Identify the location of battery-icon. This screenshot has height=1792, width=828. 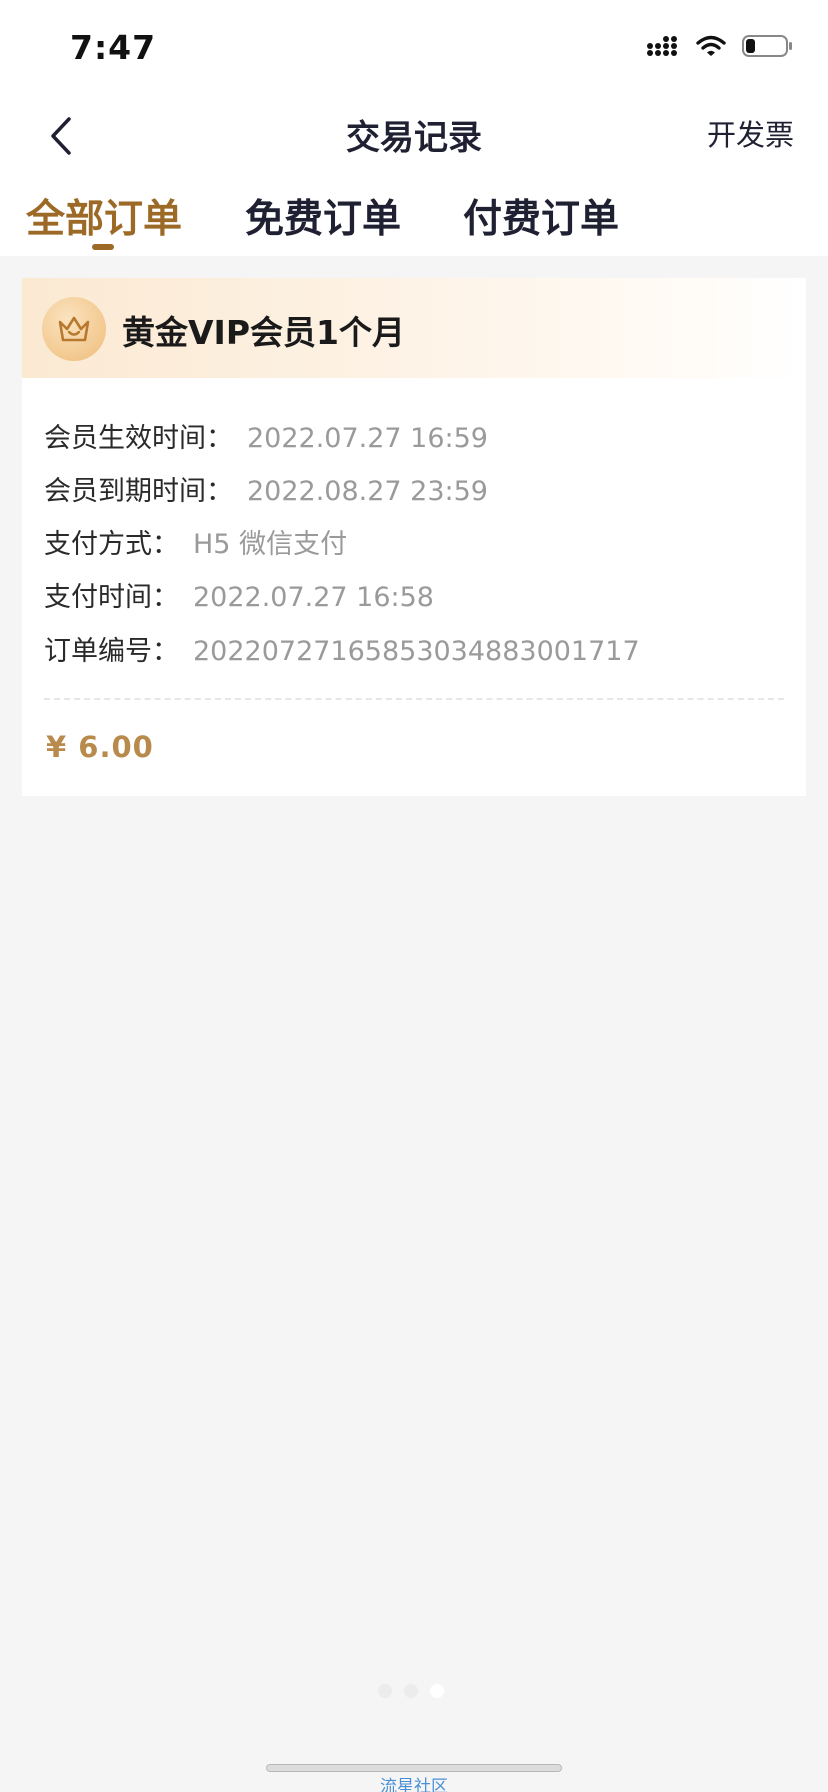
(767, 46).